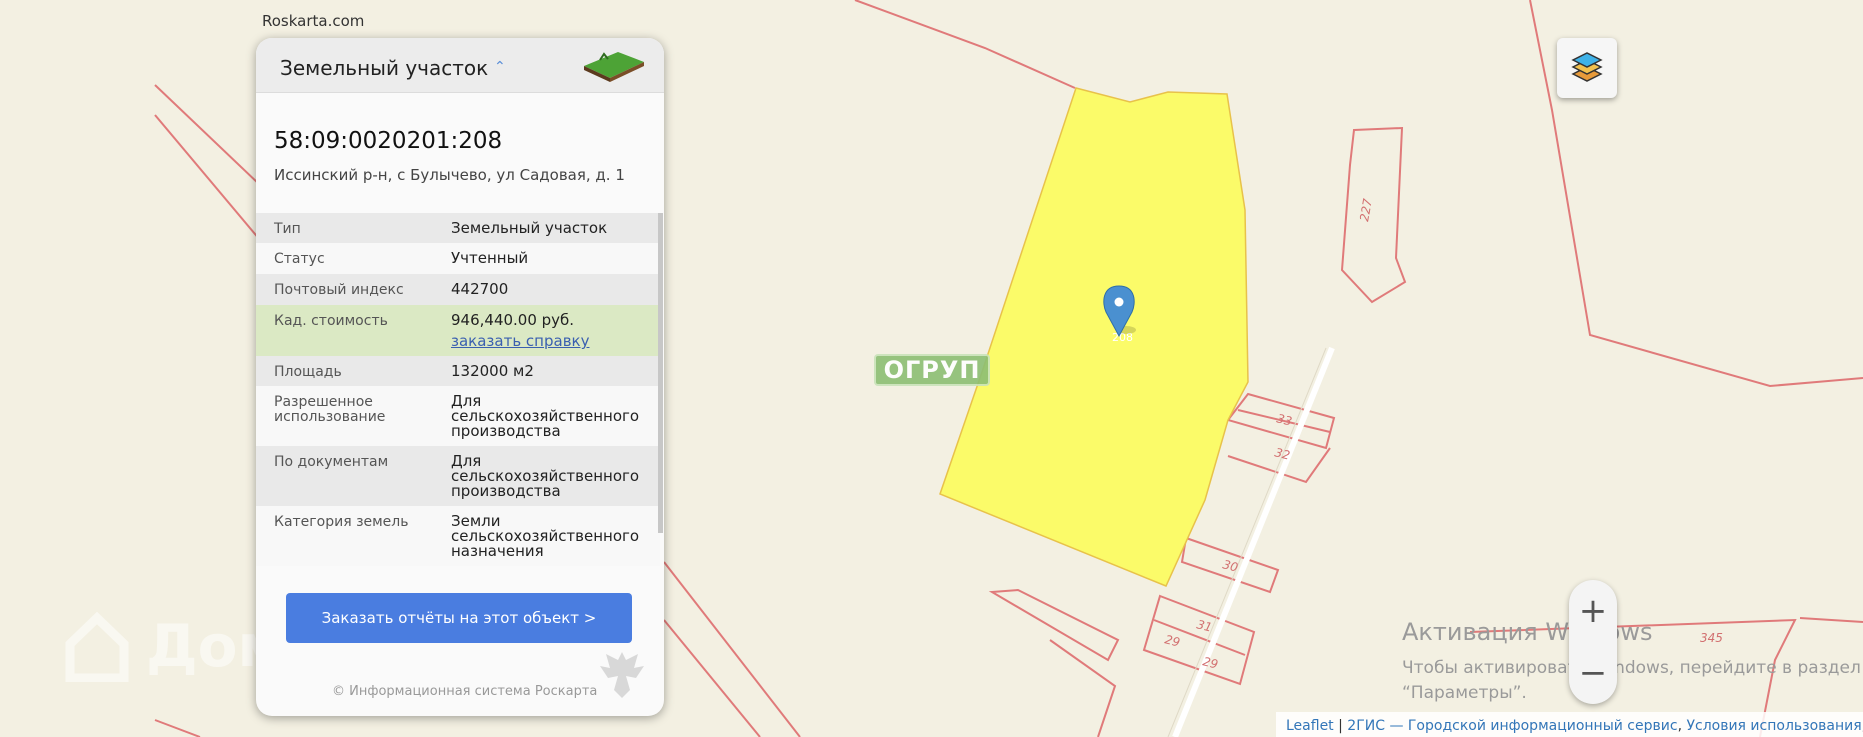 The width and height of the screenshot is (1863, 737). I want to click on table-row: Тип Земельный участок, so click(458, 228).